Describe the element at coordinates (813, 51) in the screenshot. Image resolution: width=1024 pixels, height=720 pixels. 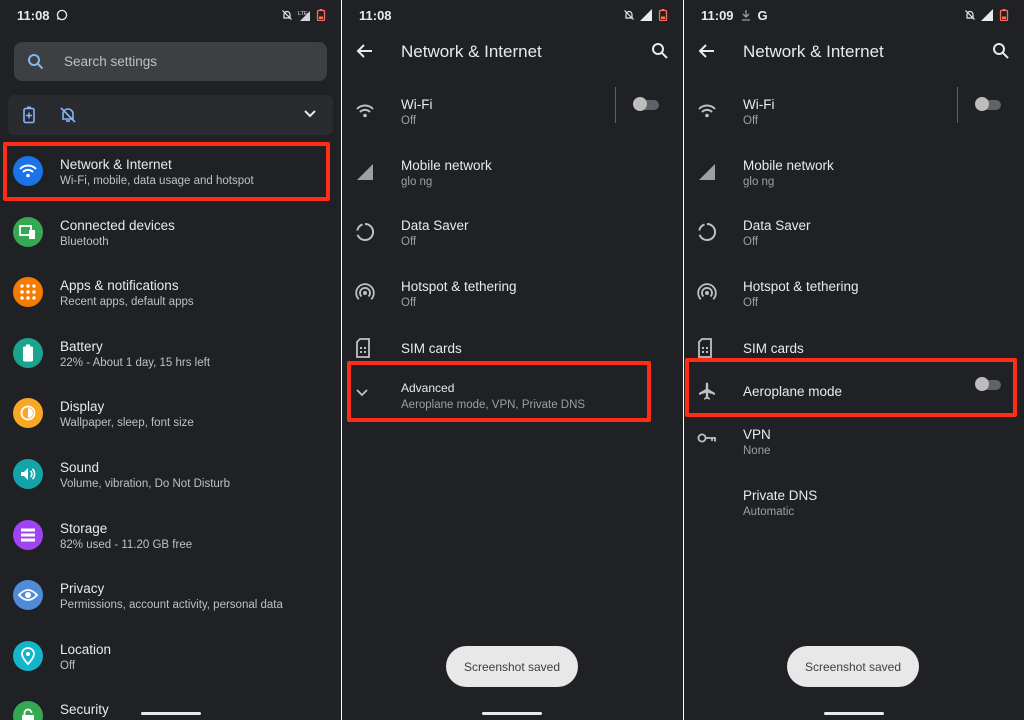
I see `page-title: Network & Internet` at that location.